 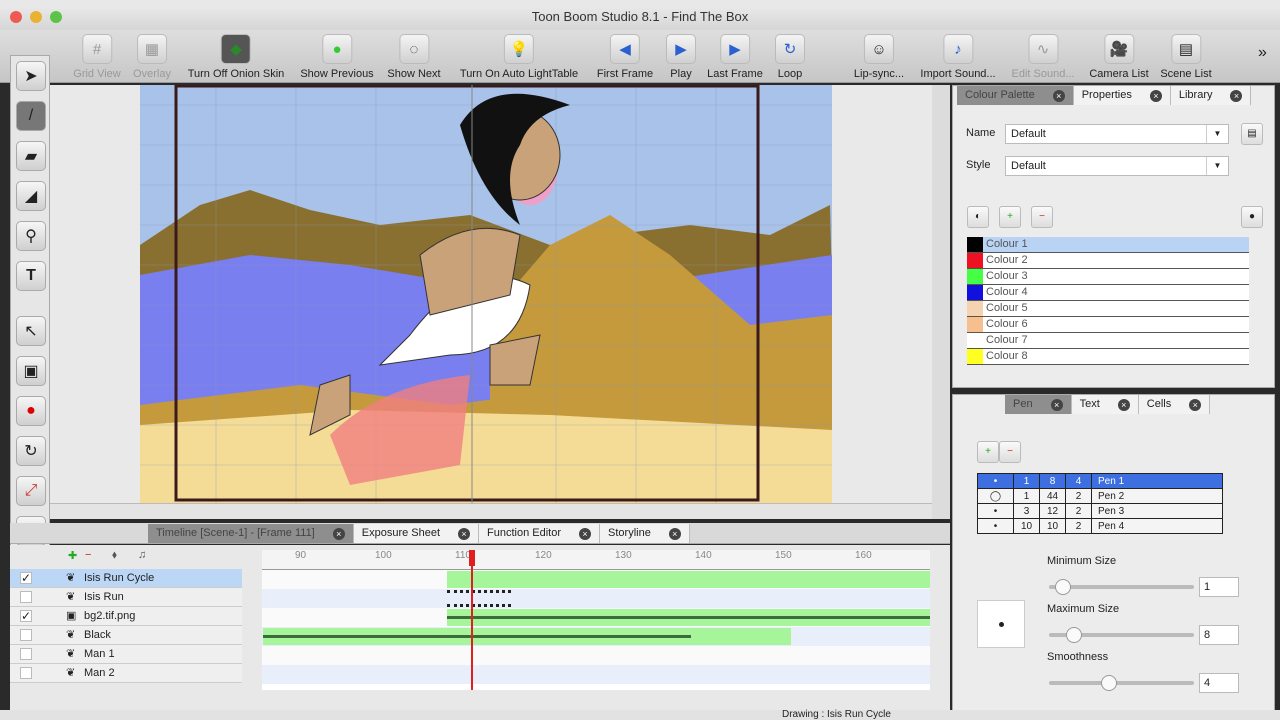 What do you see at coordinates (1100, 511) in the screenshot?
I see `pen-row: • 3 12 2 Pen 3` at bounding box center [1100, 511].